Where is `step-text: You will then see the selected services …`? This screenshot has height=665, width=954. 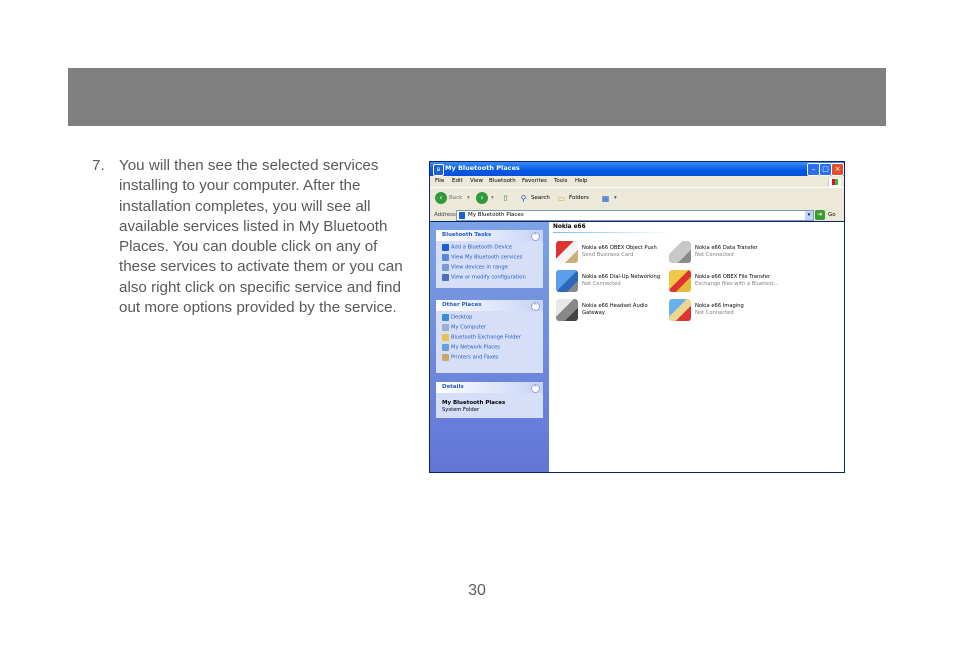
step-text: You will then see the selected services … is located at coordinates (261, 237).